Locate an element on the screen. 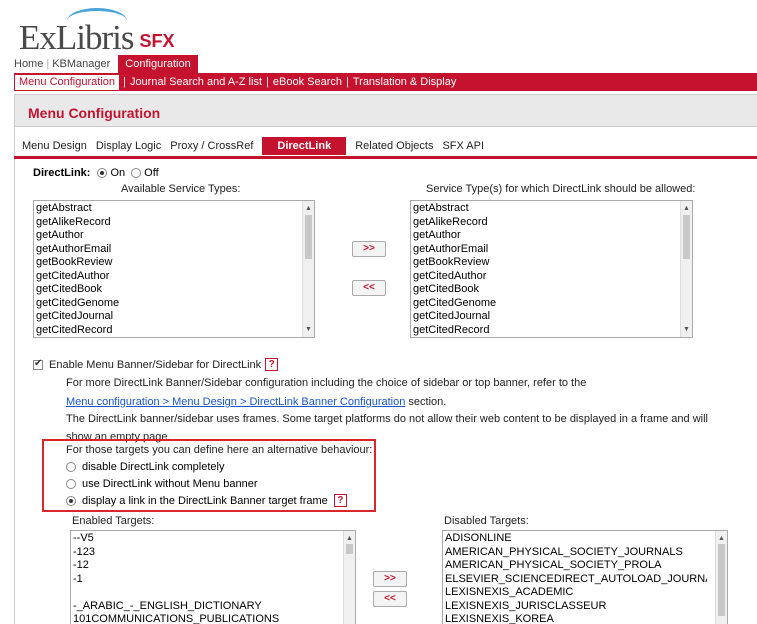  top-nav-home: Home is located at coordinates (28, 64).